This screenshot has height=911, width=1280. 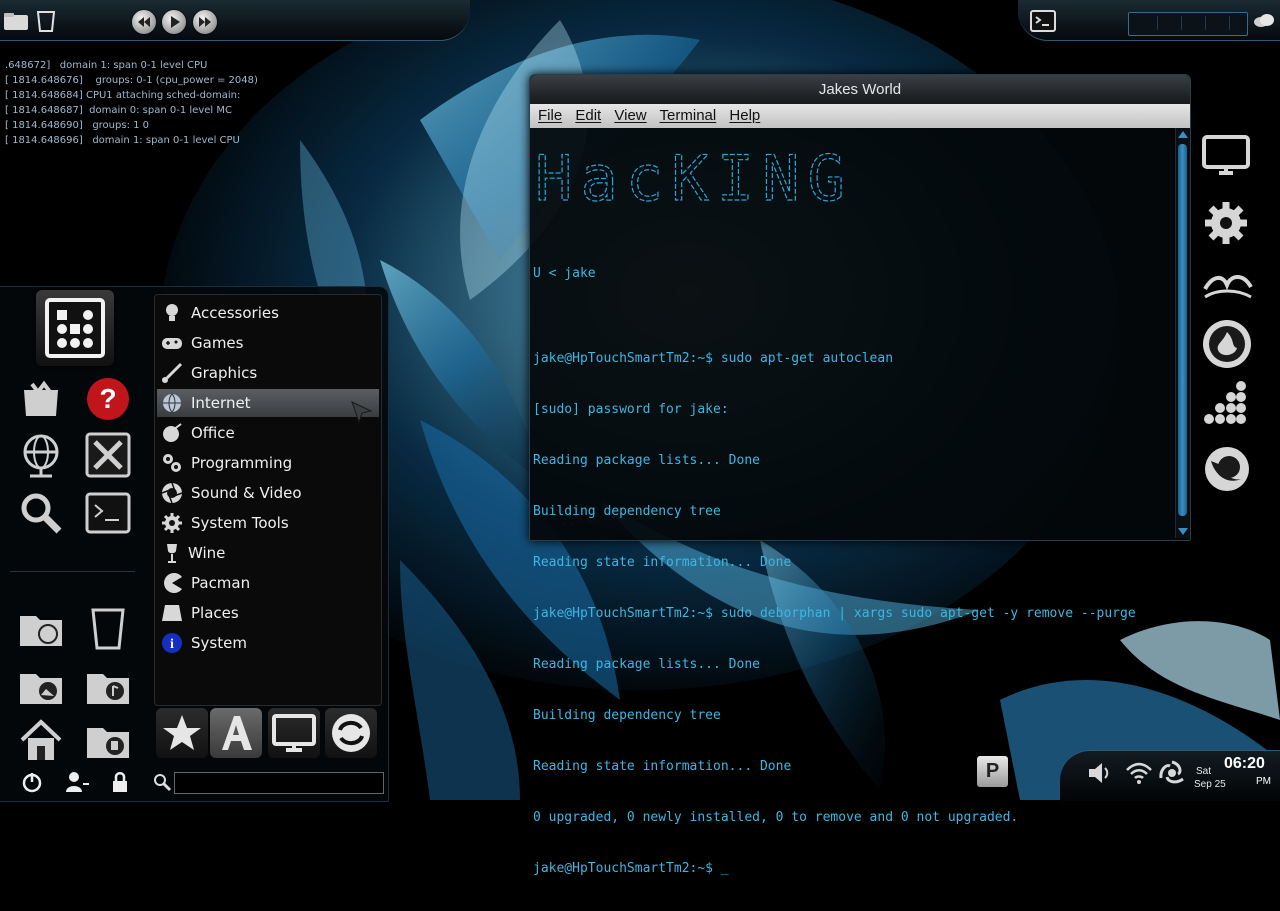 I want to click on category-accessories: Accessories, so click(x=268, y=313).